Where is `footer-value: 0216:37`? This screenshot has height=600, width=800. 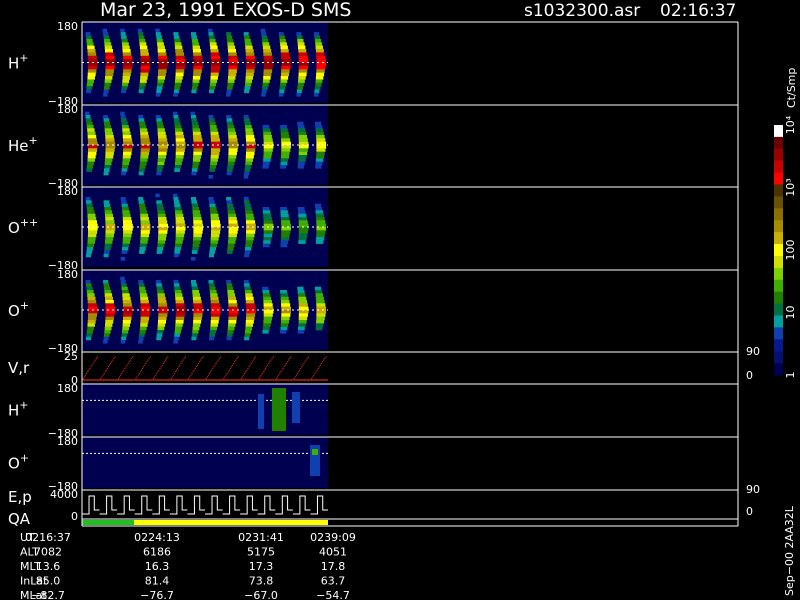 footer-value: 0216:37 is located at coordinates (48, 537).